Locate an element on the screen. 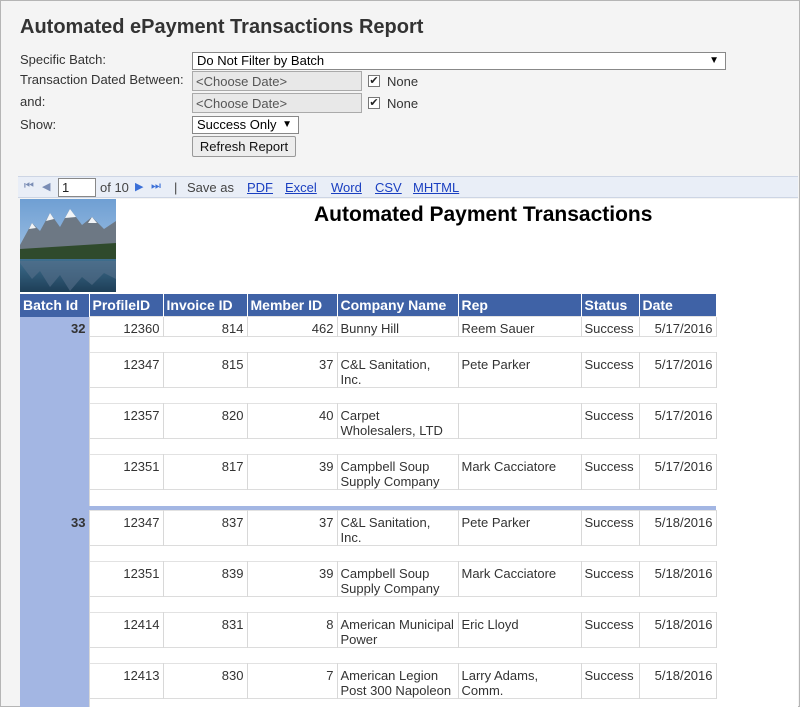 The width and height of the screenshot is (800, 707). save-csv-link: CSV is located at coordinates (388, 187).